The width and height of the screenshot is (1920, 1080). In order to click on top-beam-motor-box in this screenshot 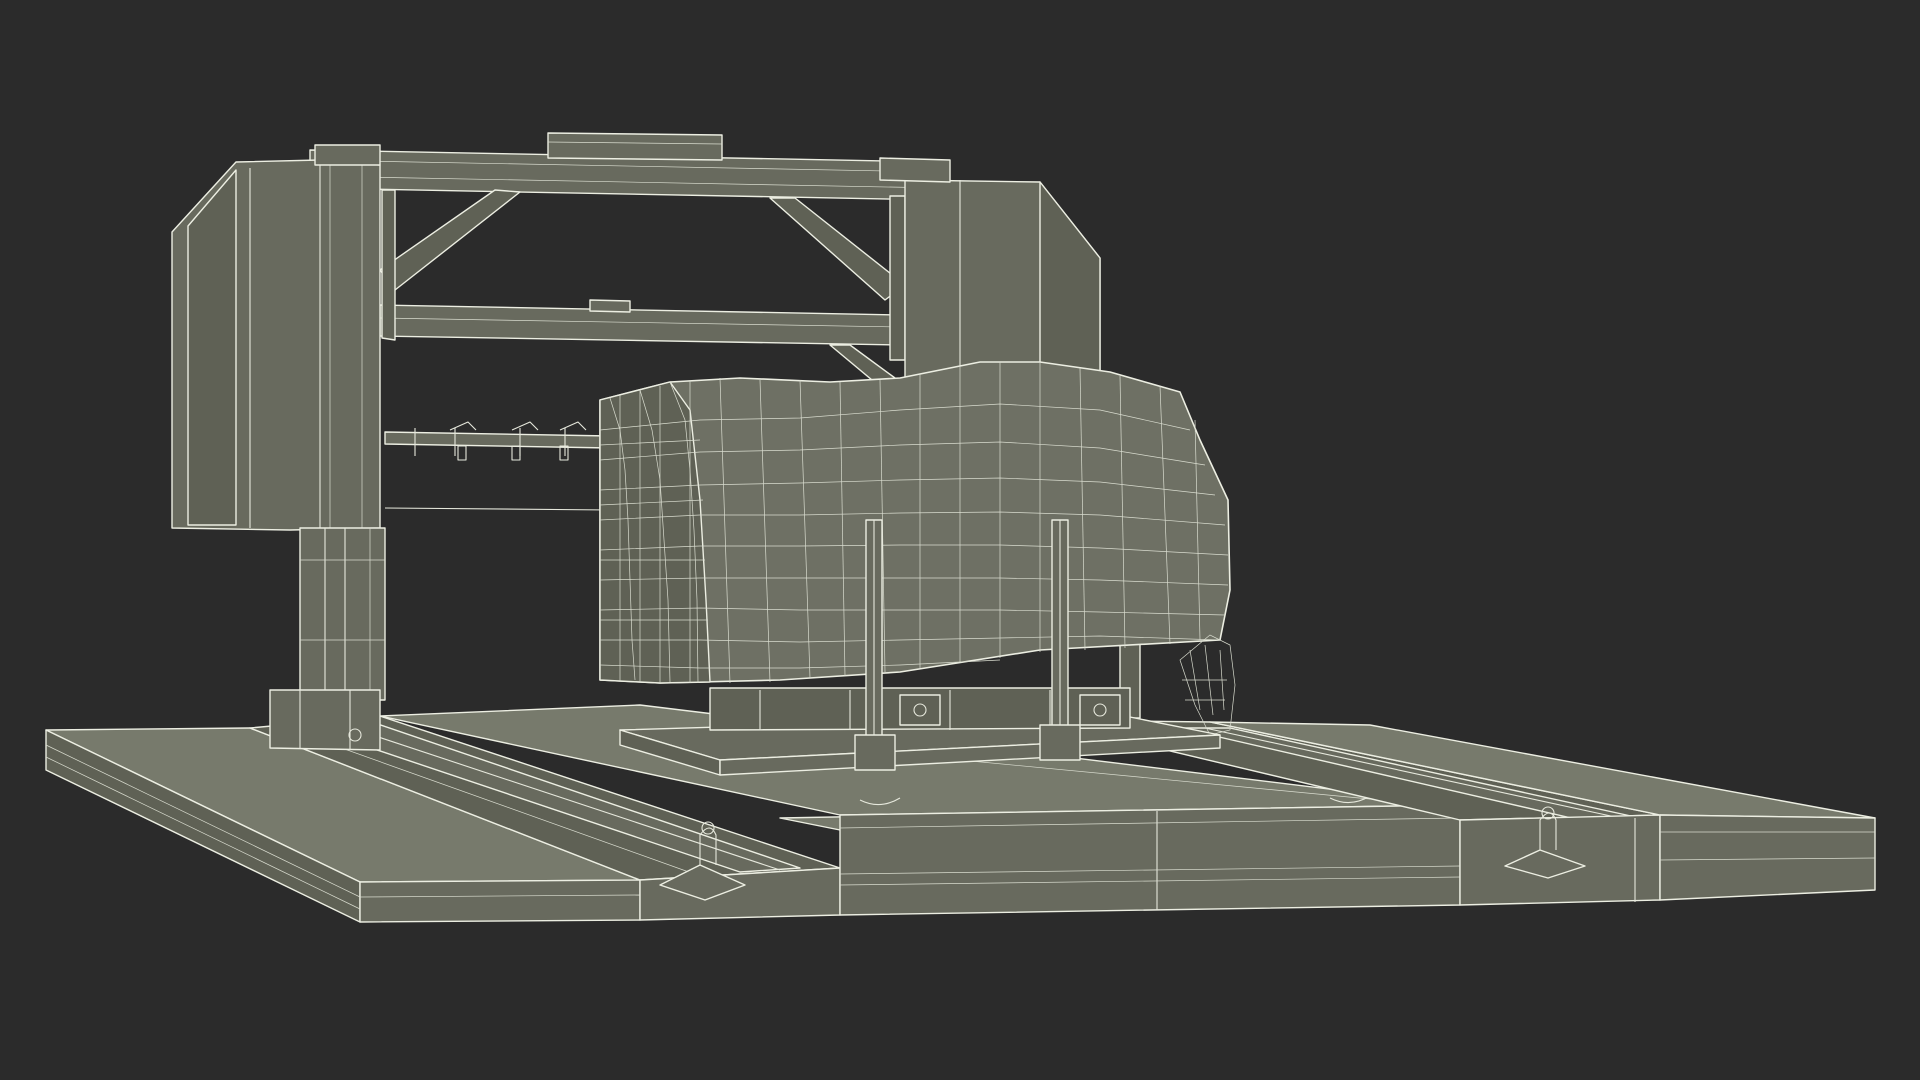, I will do `click(635, 146)`.